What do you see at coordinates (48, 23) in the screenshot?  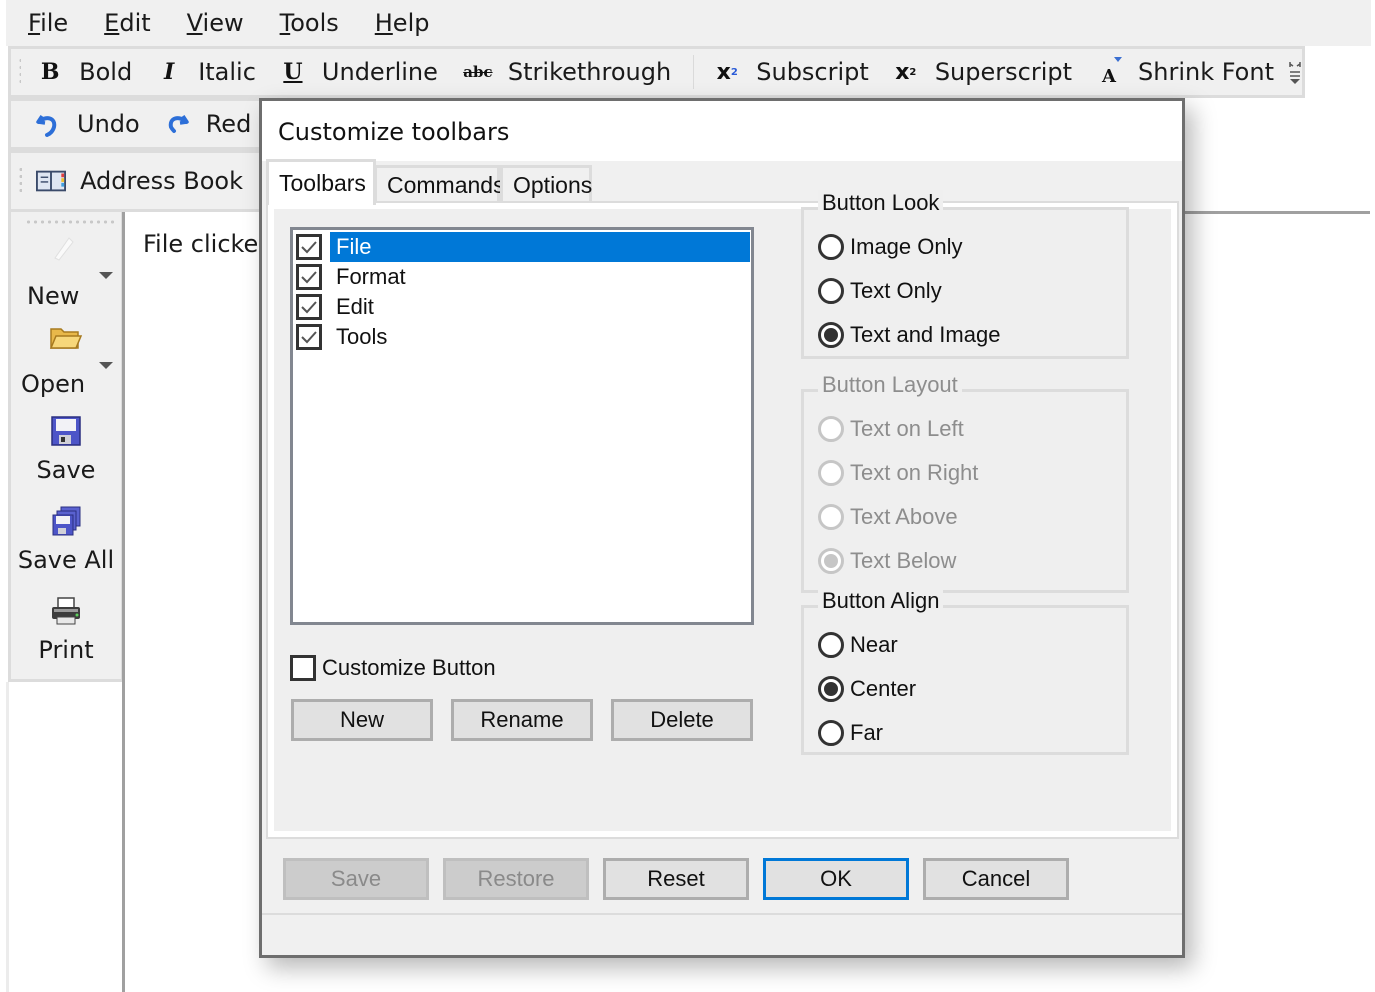 I see `menu-file: File` at bounding box center [48, 23].